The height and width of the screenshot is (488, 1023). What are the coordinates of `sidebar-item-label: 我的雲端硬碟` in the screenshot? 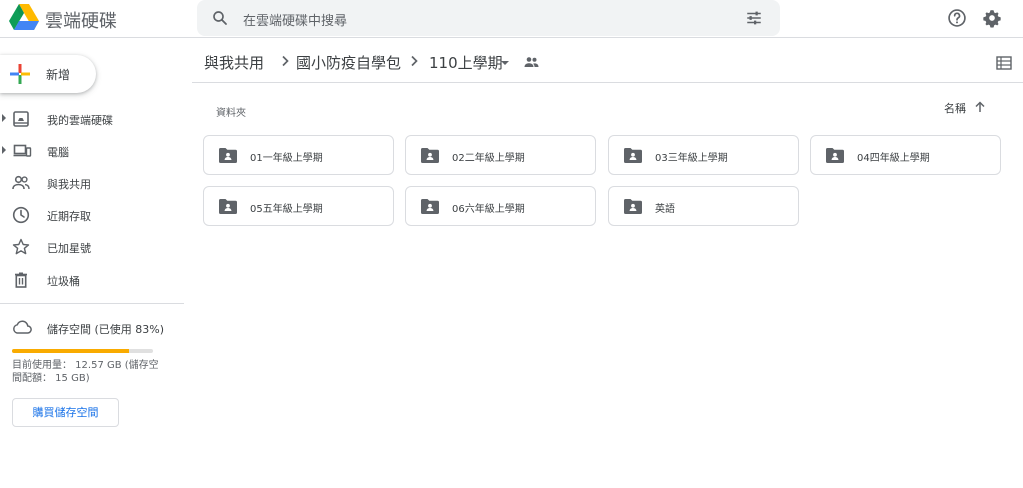 It's located at (80, 120).